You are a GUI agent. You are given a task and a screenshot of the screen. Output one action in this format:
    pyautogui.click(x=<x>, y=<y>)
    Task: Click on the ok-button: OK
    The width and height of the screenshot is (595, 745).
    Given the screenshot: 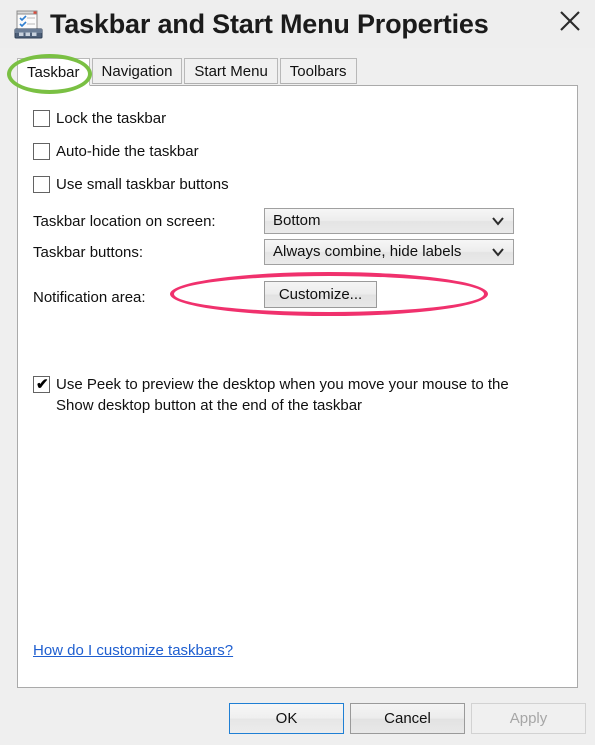 What is the action you would take?
    pyautogui.click(x=286, y=718)
    